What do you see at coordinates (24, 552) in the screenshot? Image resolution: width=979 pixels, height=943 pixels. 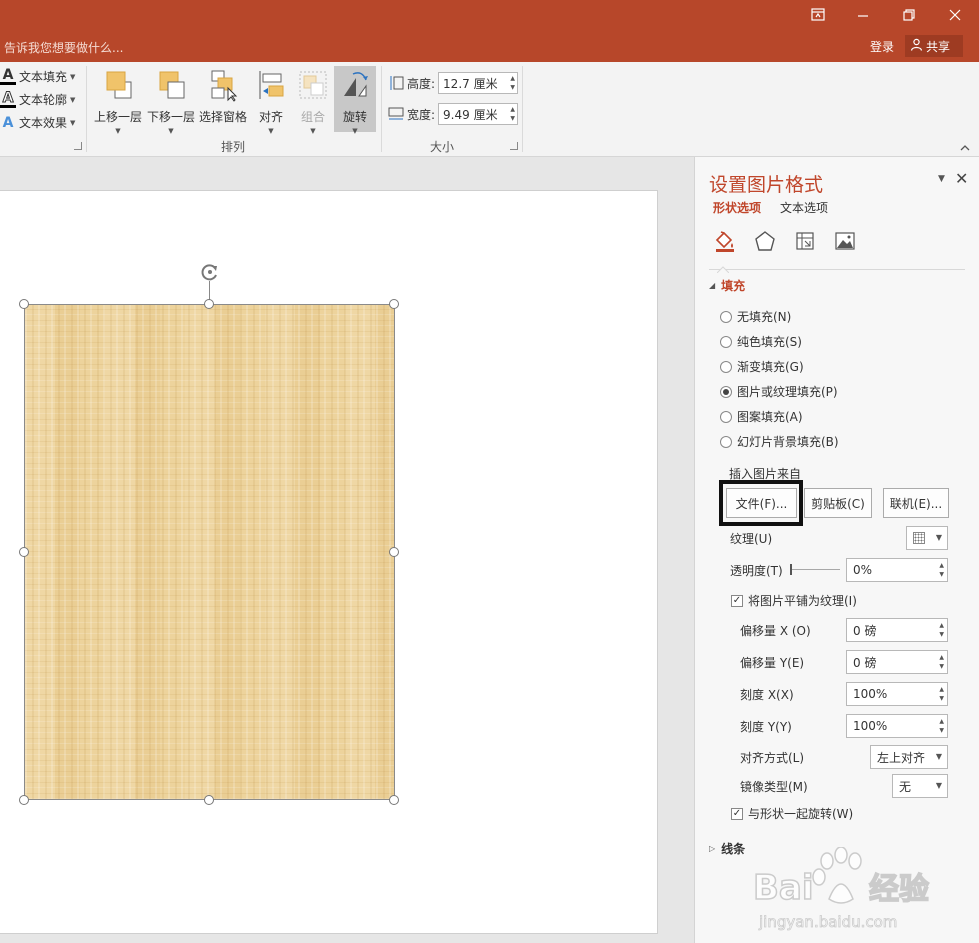 I see `resize-handle-middle-left` at bounding box center [24, 552].